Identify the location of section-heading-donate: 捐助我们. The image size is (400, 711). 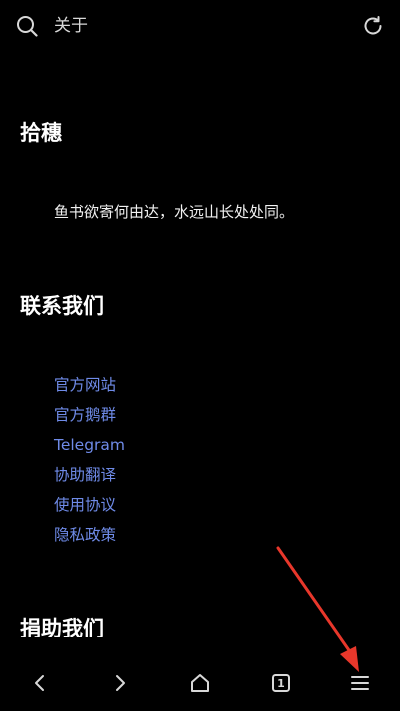
(62, 627).